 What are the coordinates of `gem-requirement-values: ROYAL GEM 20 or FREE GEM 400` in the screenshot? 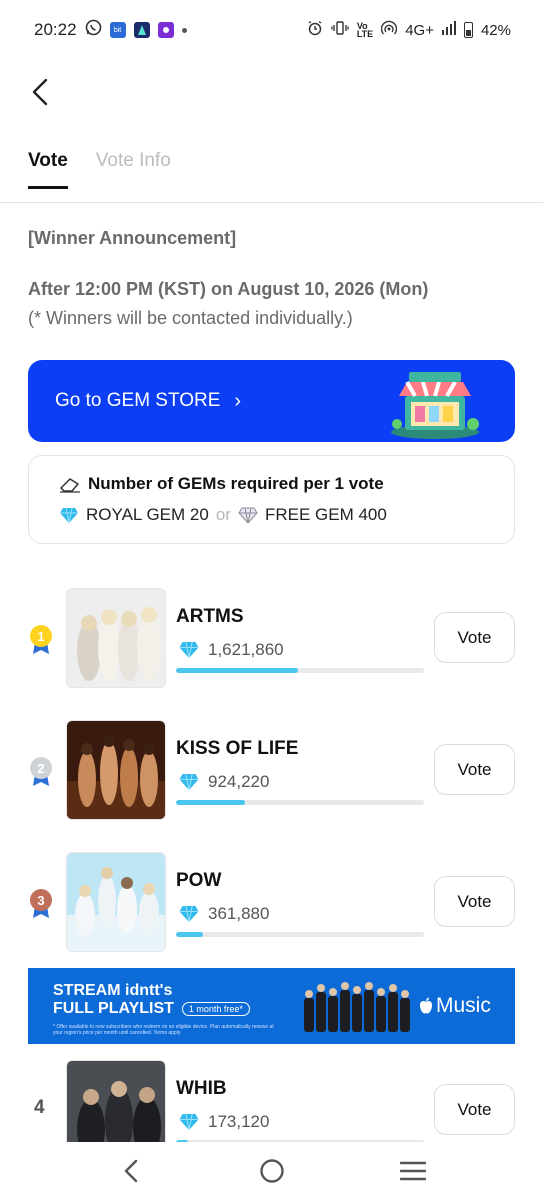 It's located at (286, 515).